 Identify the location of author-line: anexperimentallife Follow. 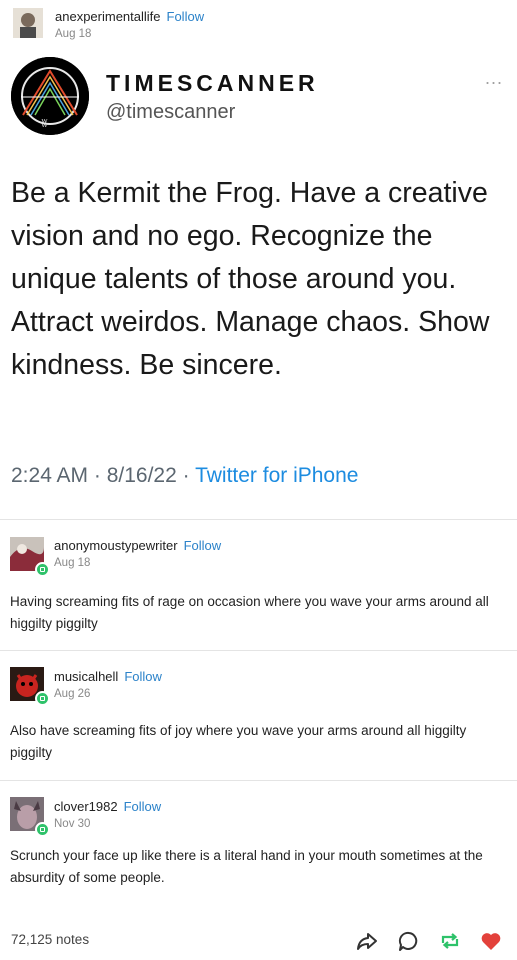
(129, 17).